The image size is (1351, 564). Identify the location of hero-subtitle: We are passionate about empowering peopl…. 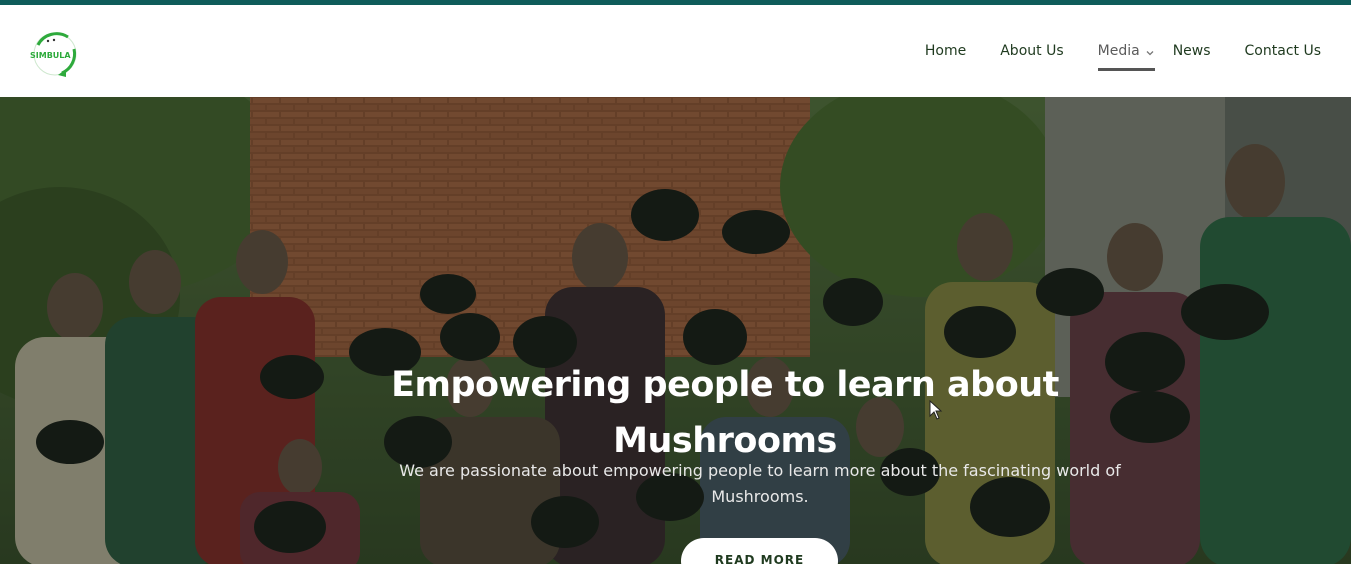
(760, 484).